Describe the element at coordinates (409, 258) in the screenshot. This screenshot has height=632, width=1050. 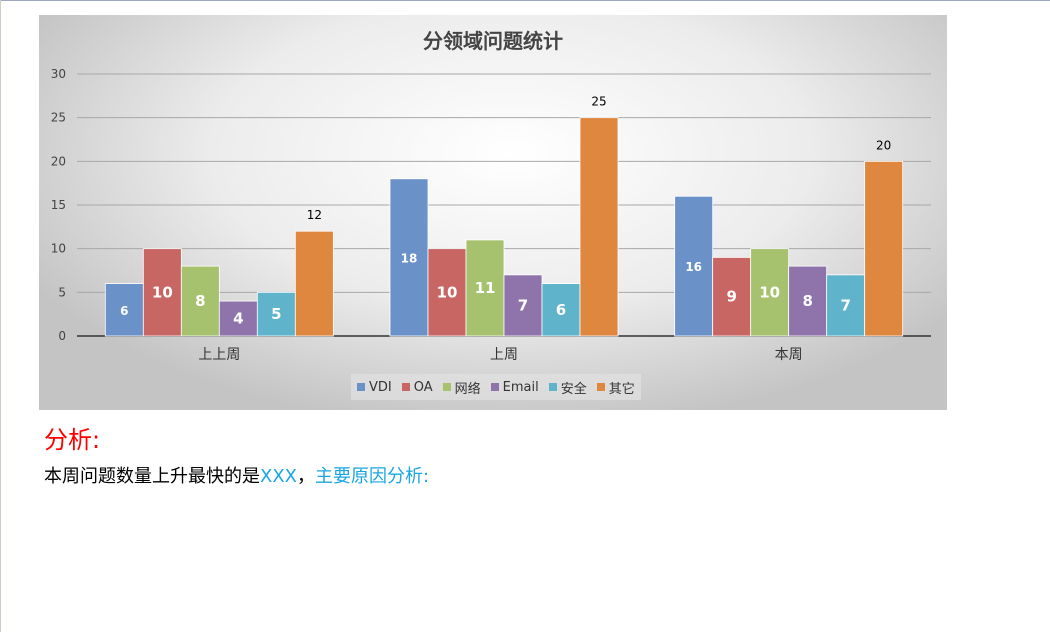
I see `data-label: 18` at that location.